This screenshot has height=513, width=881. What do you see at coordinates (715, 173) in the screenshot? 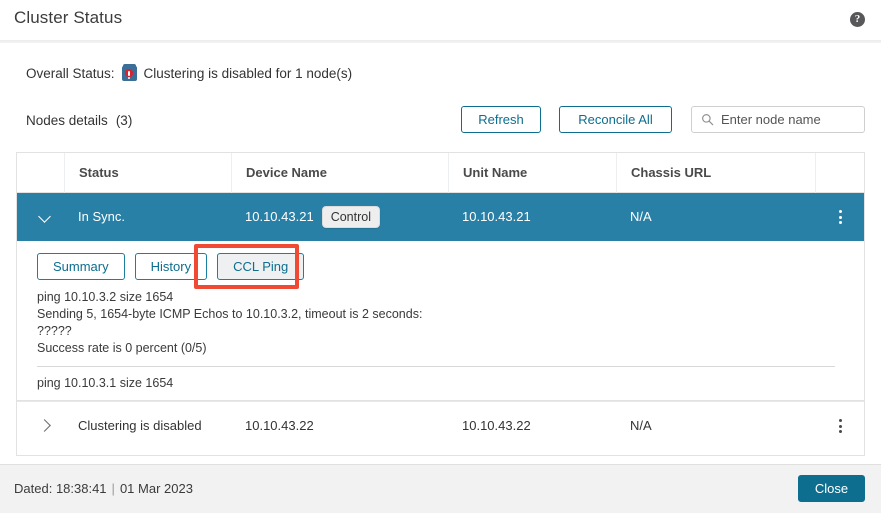
I see `table-header-chassis-url: Chassis URL` at bounding box center [715, 173].